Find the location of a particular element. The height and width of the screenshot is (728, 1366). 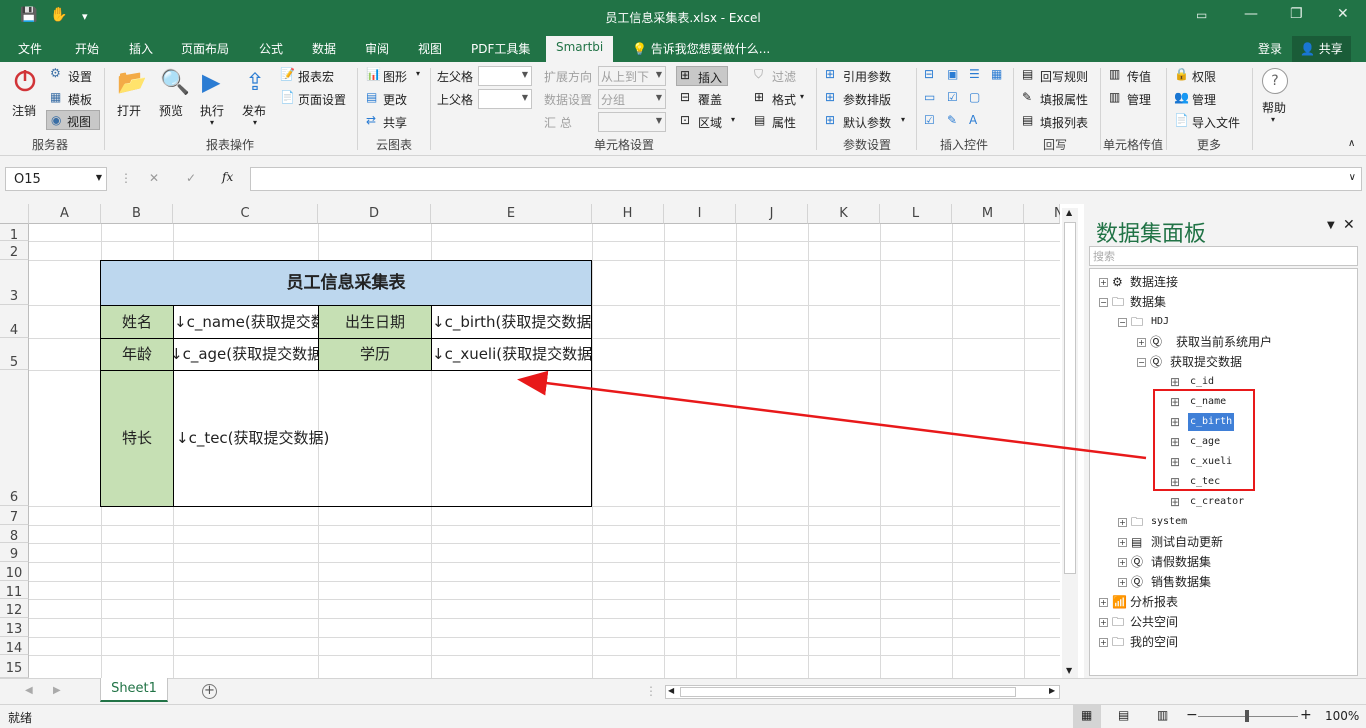

left-parent-select: ▼ is located at coordinates (505, 76).